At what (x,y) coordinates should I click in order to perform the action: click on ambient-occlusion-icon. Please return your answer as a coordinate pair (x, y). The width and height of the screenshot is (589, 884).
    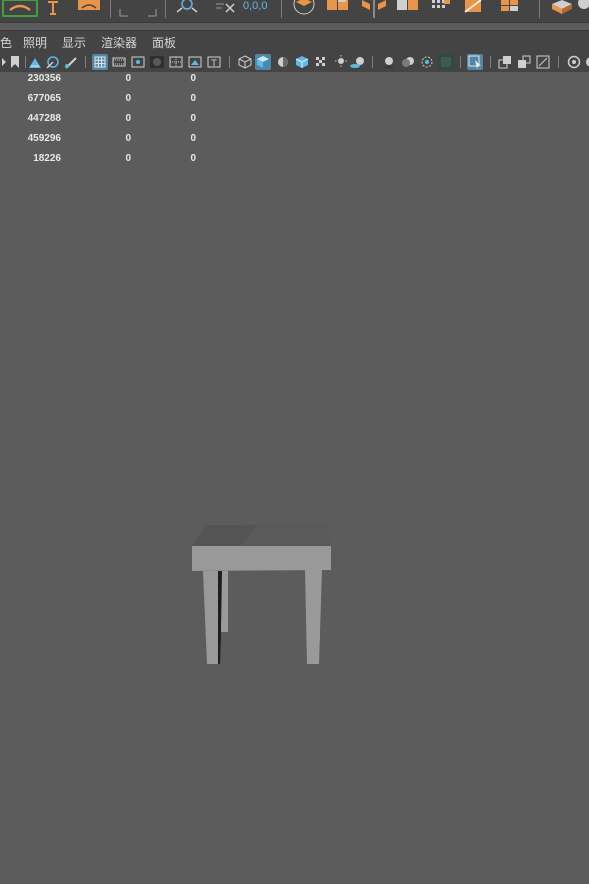
    Looking at the image, I should click on (389, 62).